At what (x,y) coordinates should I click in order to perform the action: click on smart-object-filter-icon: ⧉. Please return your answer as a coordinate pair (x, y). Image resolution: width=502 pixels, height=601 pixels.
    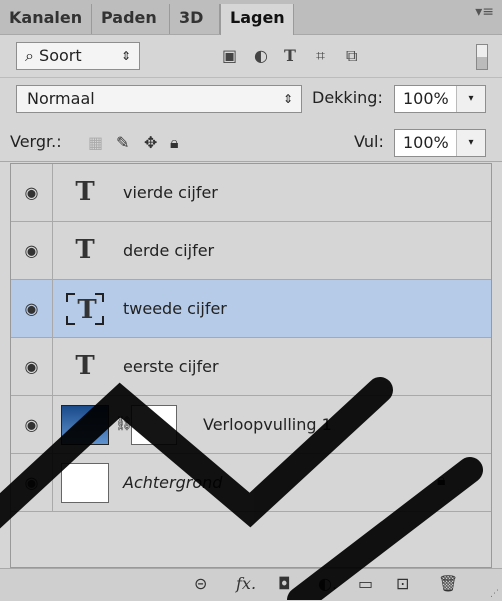
    Looking at the image, I should click on (351, 56).